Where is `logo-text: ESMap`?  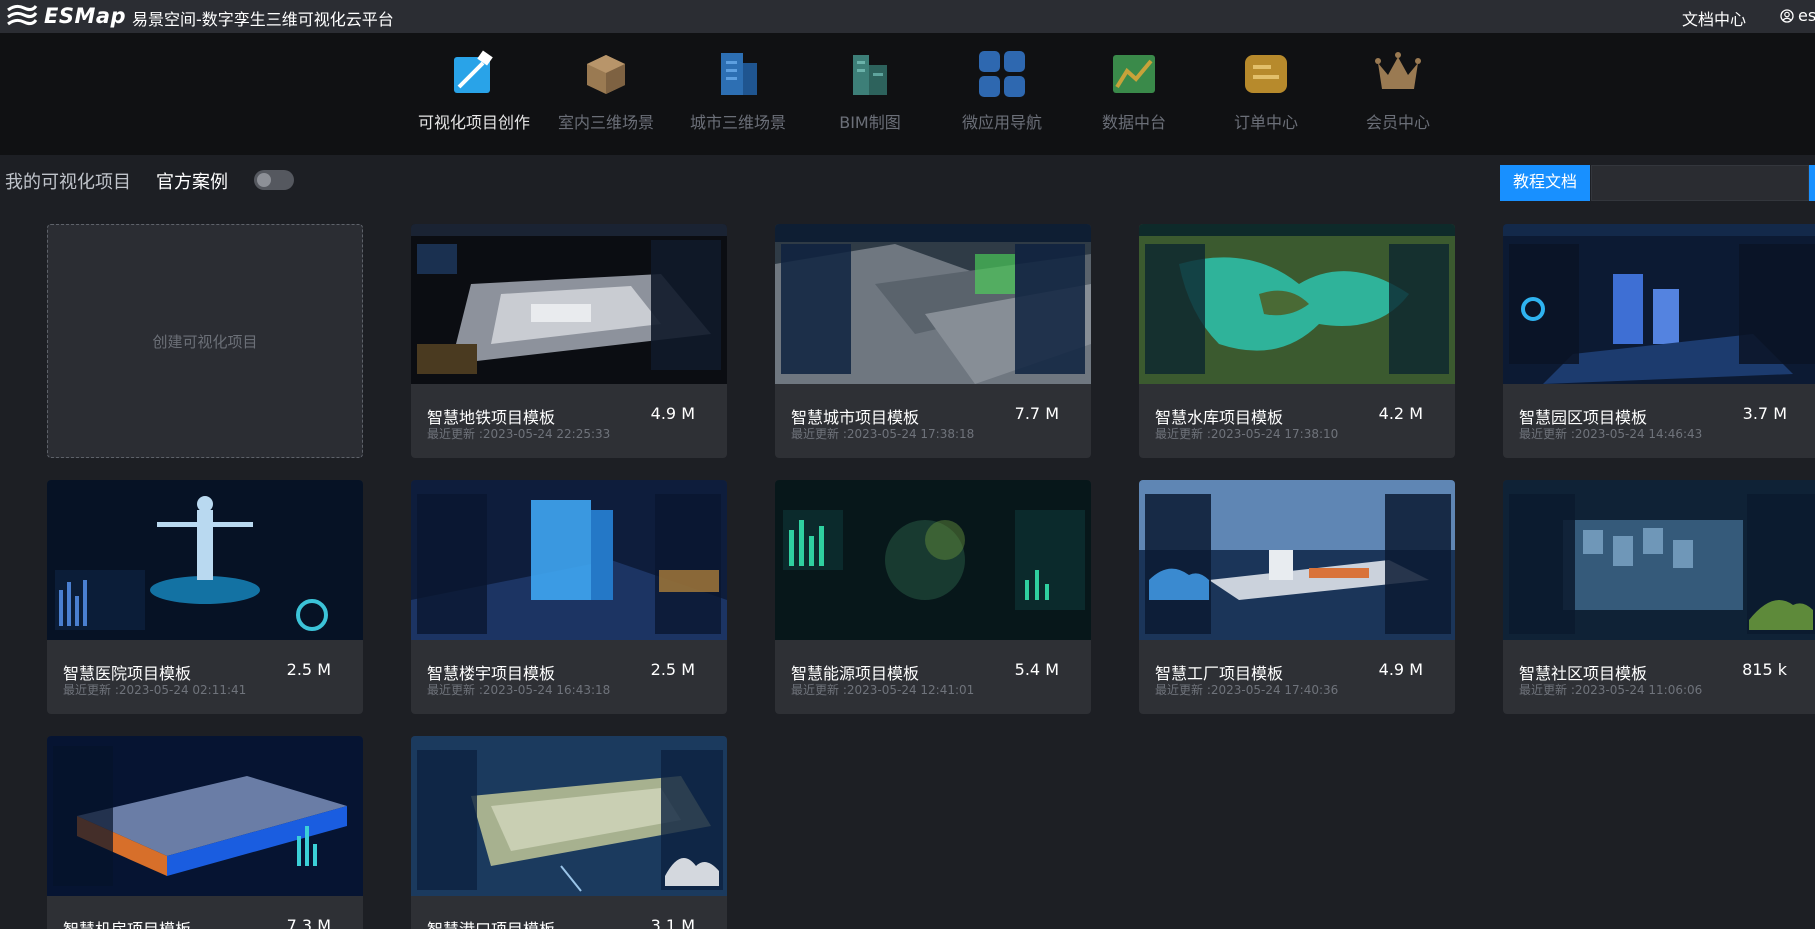
logo-text: ESMap is located at coordinates (85, 16).